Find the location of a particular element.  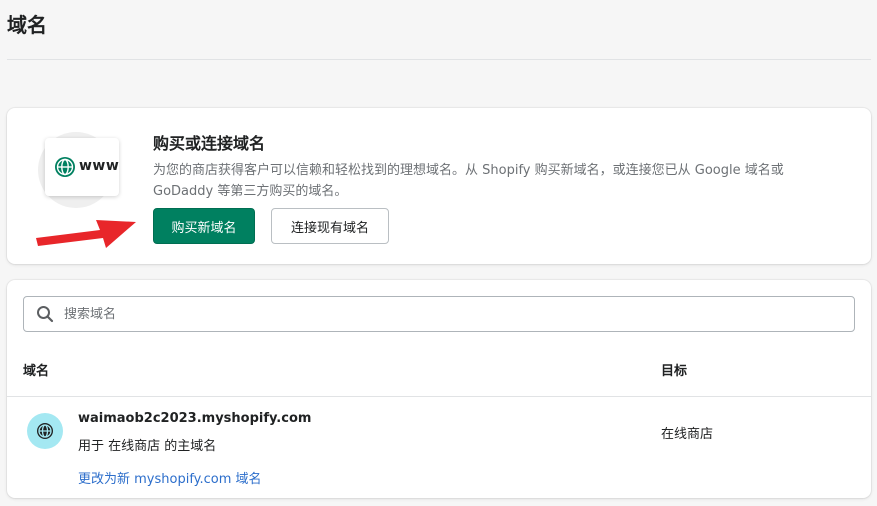

domain-subtitle: 用于 在线商店 的主域名 is located at coordinates (147, 446).